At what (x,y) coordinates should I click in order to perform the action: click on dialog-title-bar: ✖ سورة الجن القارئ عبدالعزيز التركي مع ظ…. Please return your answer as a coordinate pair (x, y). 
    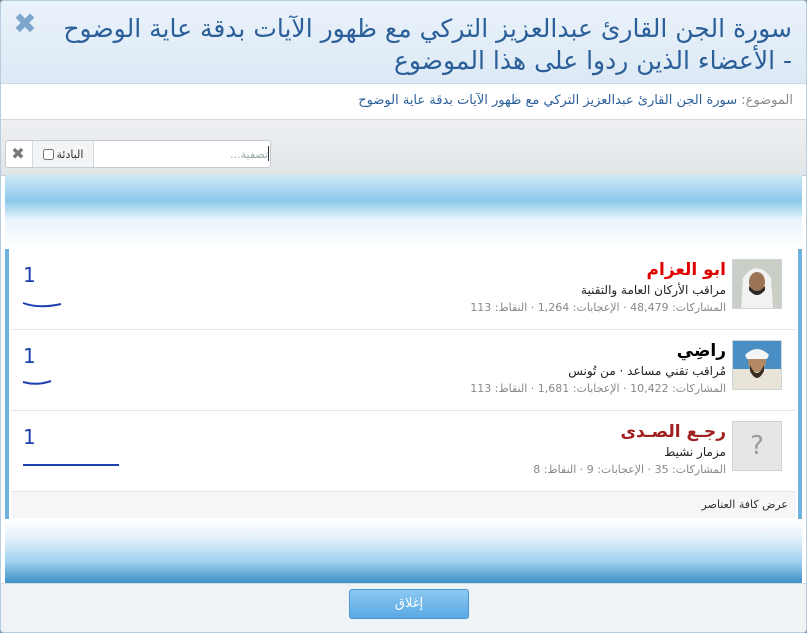
    Looking at the image, I should click on (403, 42).